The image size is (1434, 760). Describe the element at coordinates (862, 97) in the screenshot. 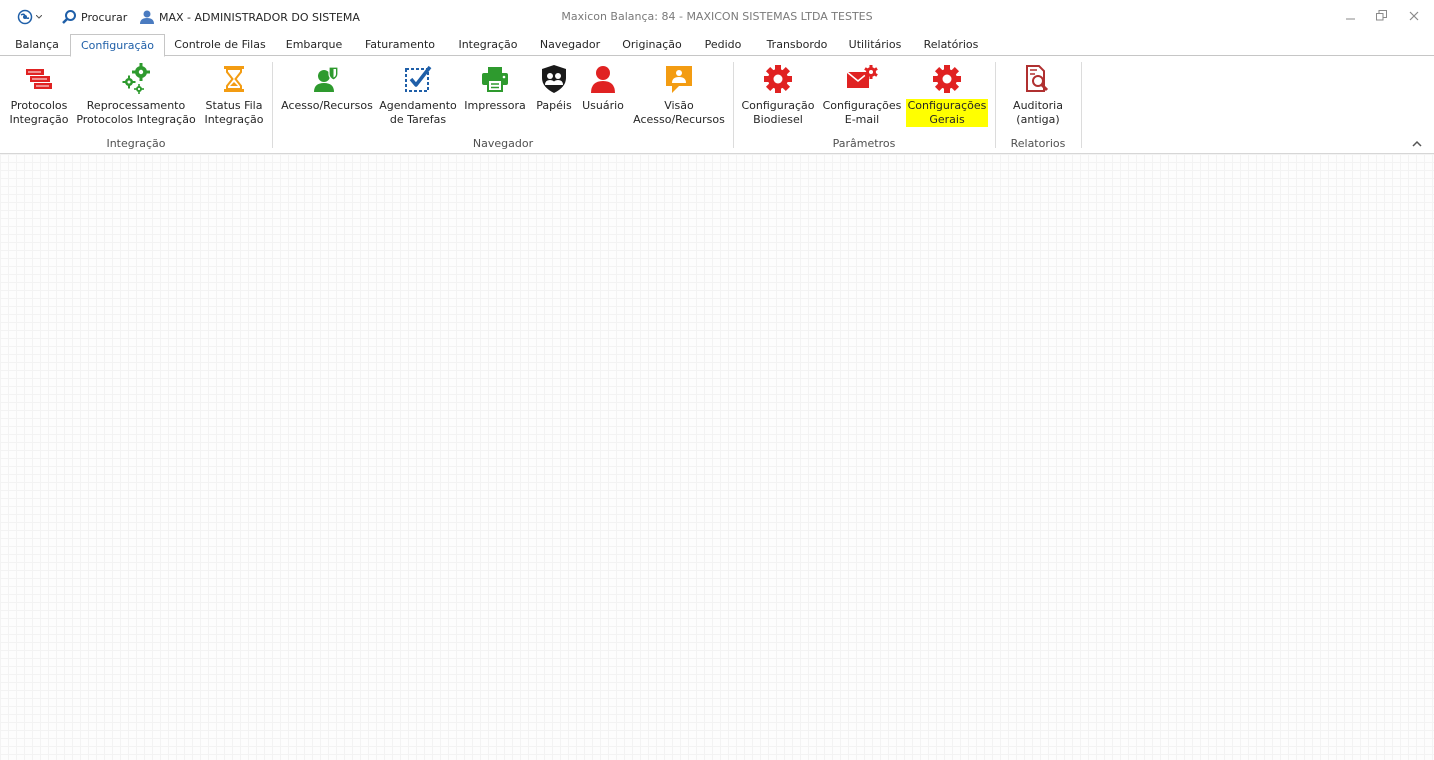

I see `configuracoes-email-button: Configurações E-mail` at that location.